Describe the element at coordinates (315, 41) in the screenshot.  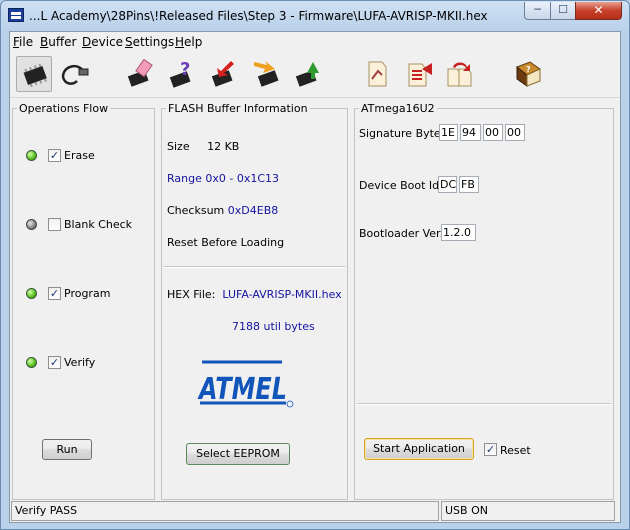
I see `menu-bar: File Buffer Device Settings Help` at that location.